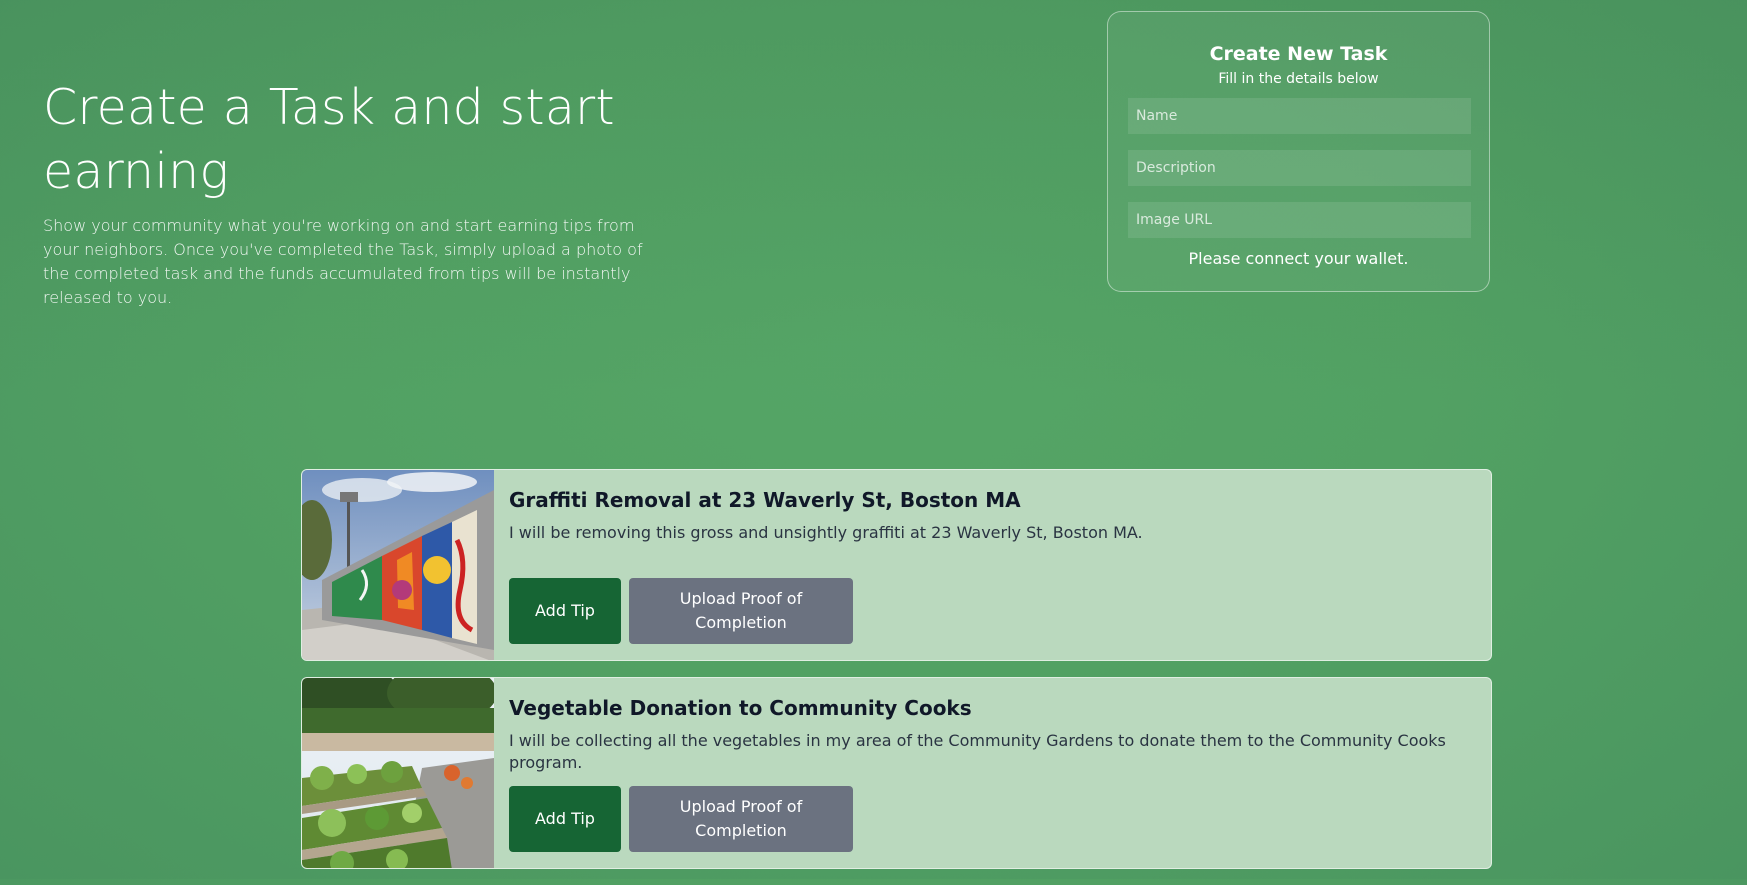 This screenshot has width=1747, height=885. Describe the element at coordinates (740, 708) in the screenshot. I see `task-title: Vegetable Donation to Community Cooks` at that location.